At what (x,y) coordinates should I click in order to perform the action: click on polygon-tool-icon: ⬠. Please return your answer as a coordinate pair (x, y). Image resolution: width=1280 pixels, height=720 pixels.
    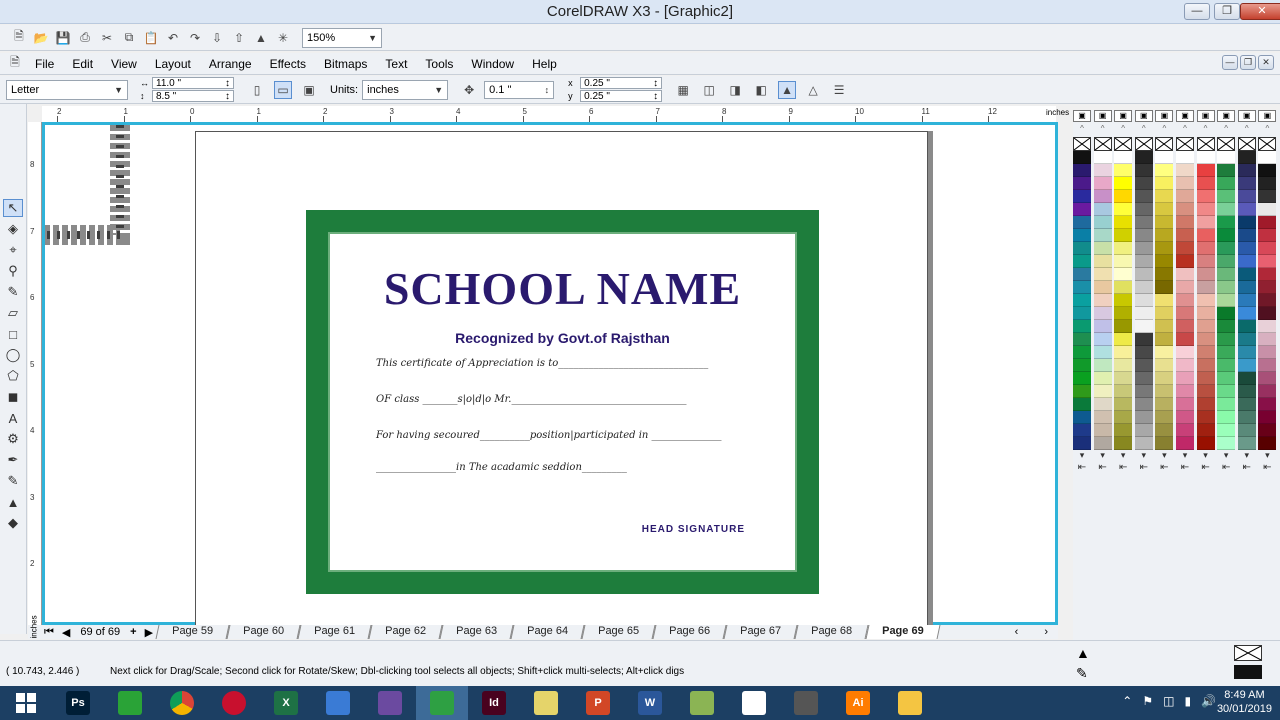
    Looking at the image, I should click on (13, 376).